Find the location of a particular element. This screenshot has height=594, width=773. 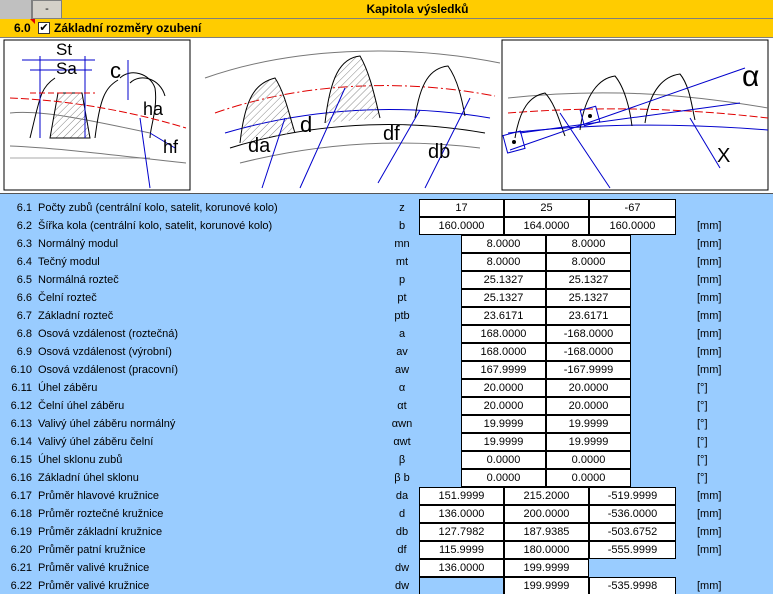

value-cell: 127.7982 is located at coordinates (461, 532).